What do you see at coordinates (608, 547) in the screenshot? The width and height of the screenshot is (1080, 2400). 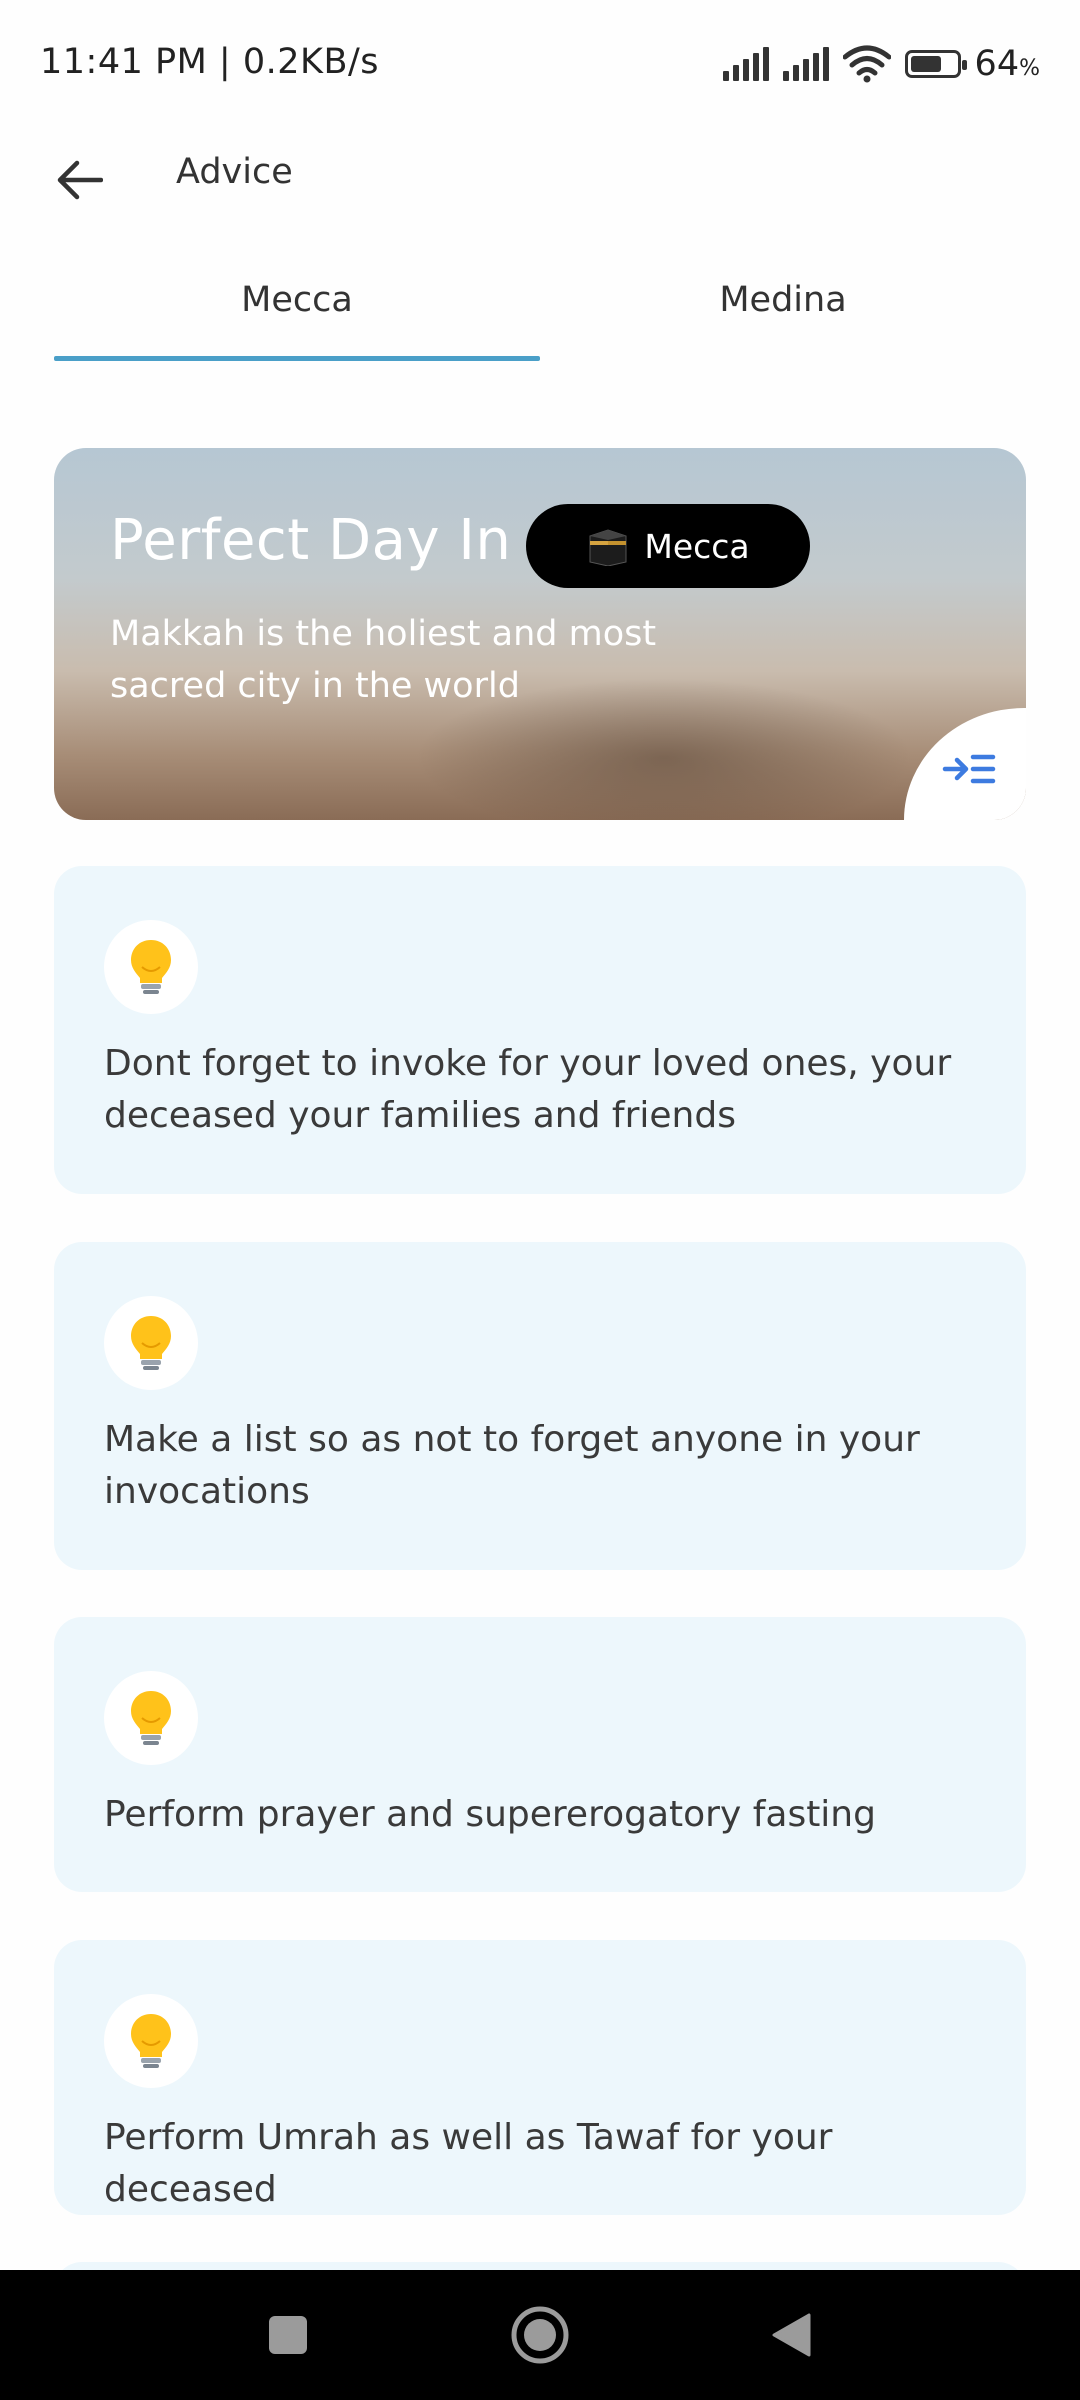 I see `kaaba-icon` at bounding box center [608, 547].